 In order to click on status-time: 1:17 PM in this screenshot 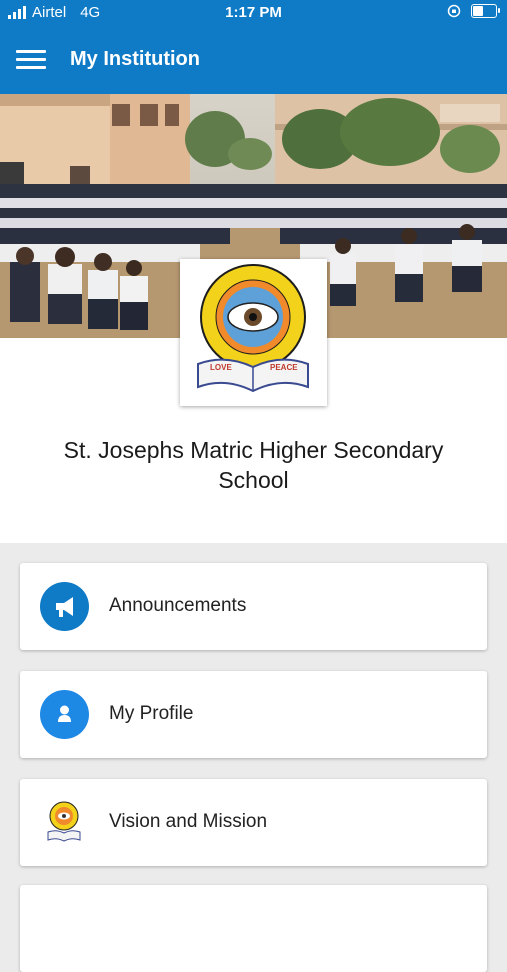, I will do `click(253, 12)`.